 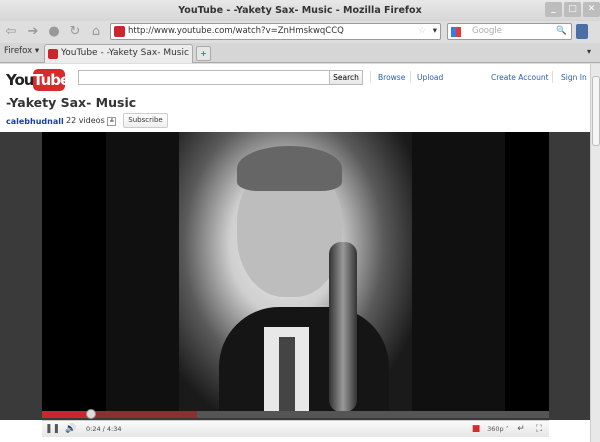 I want to click on tab-label: YouTube - -Yakety Sax- Music, so click(x=125, y=53).